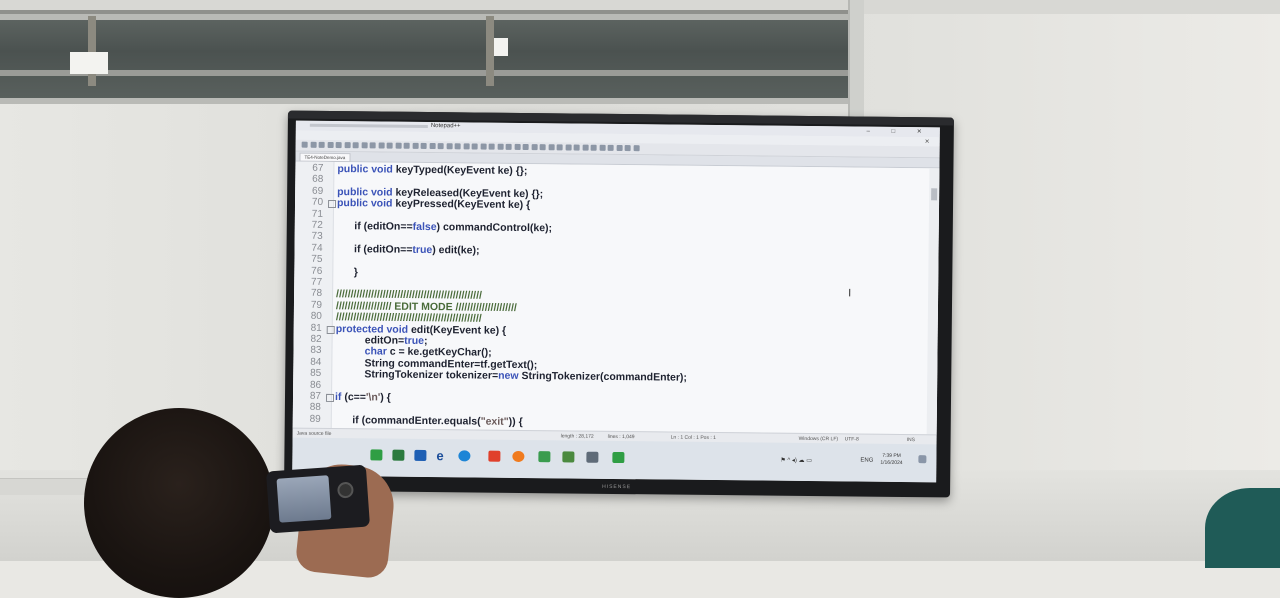  I want to click on title-path, so click(368, 125).